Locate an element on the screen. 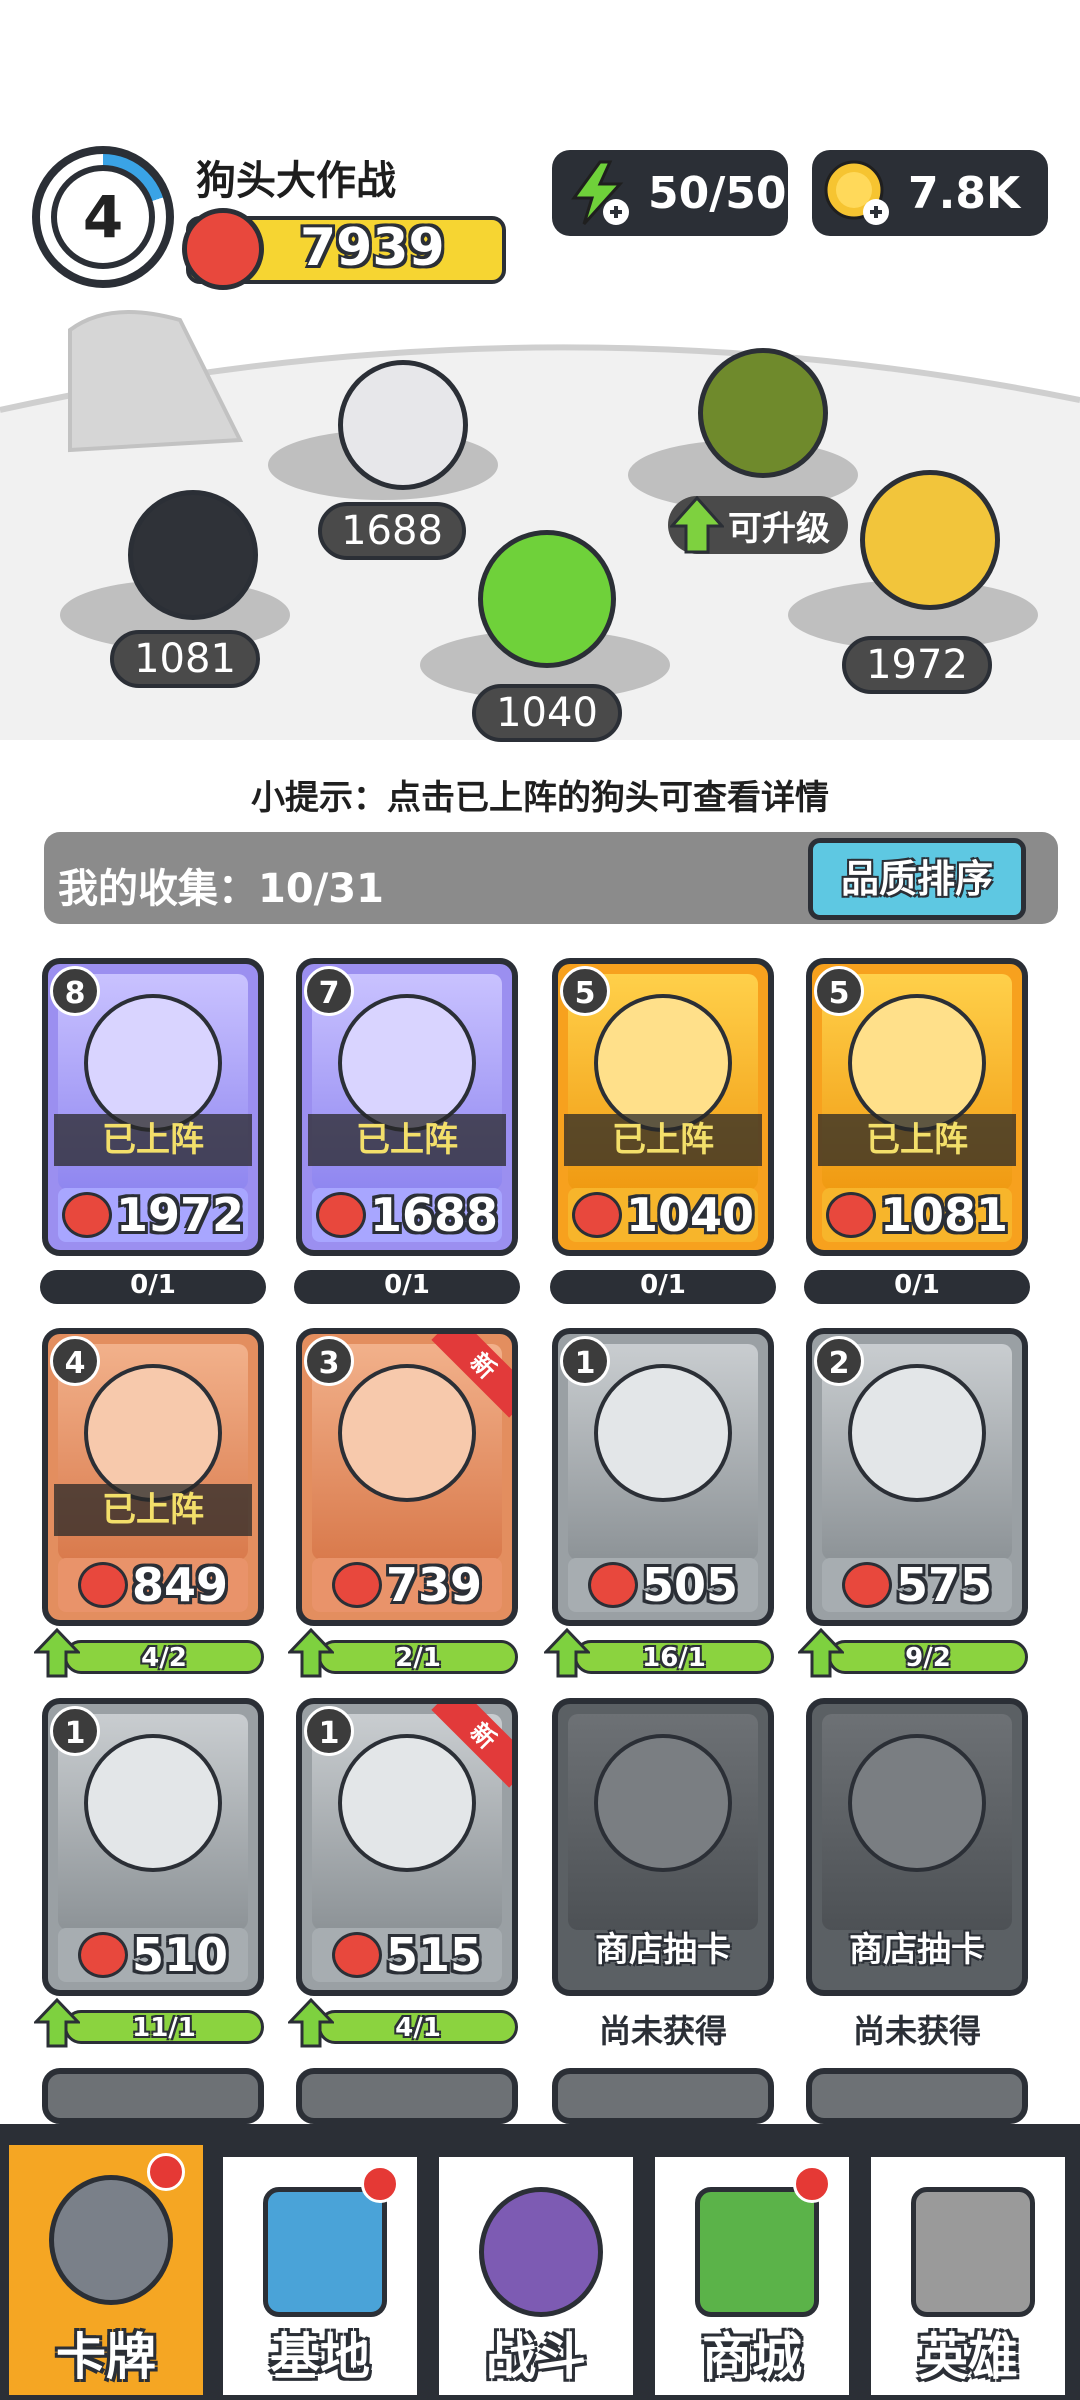 This screenshot has height=2400, width=1080. energy-value: 50/50 is located at coordinates (717, 193).